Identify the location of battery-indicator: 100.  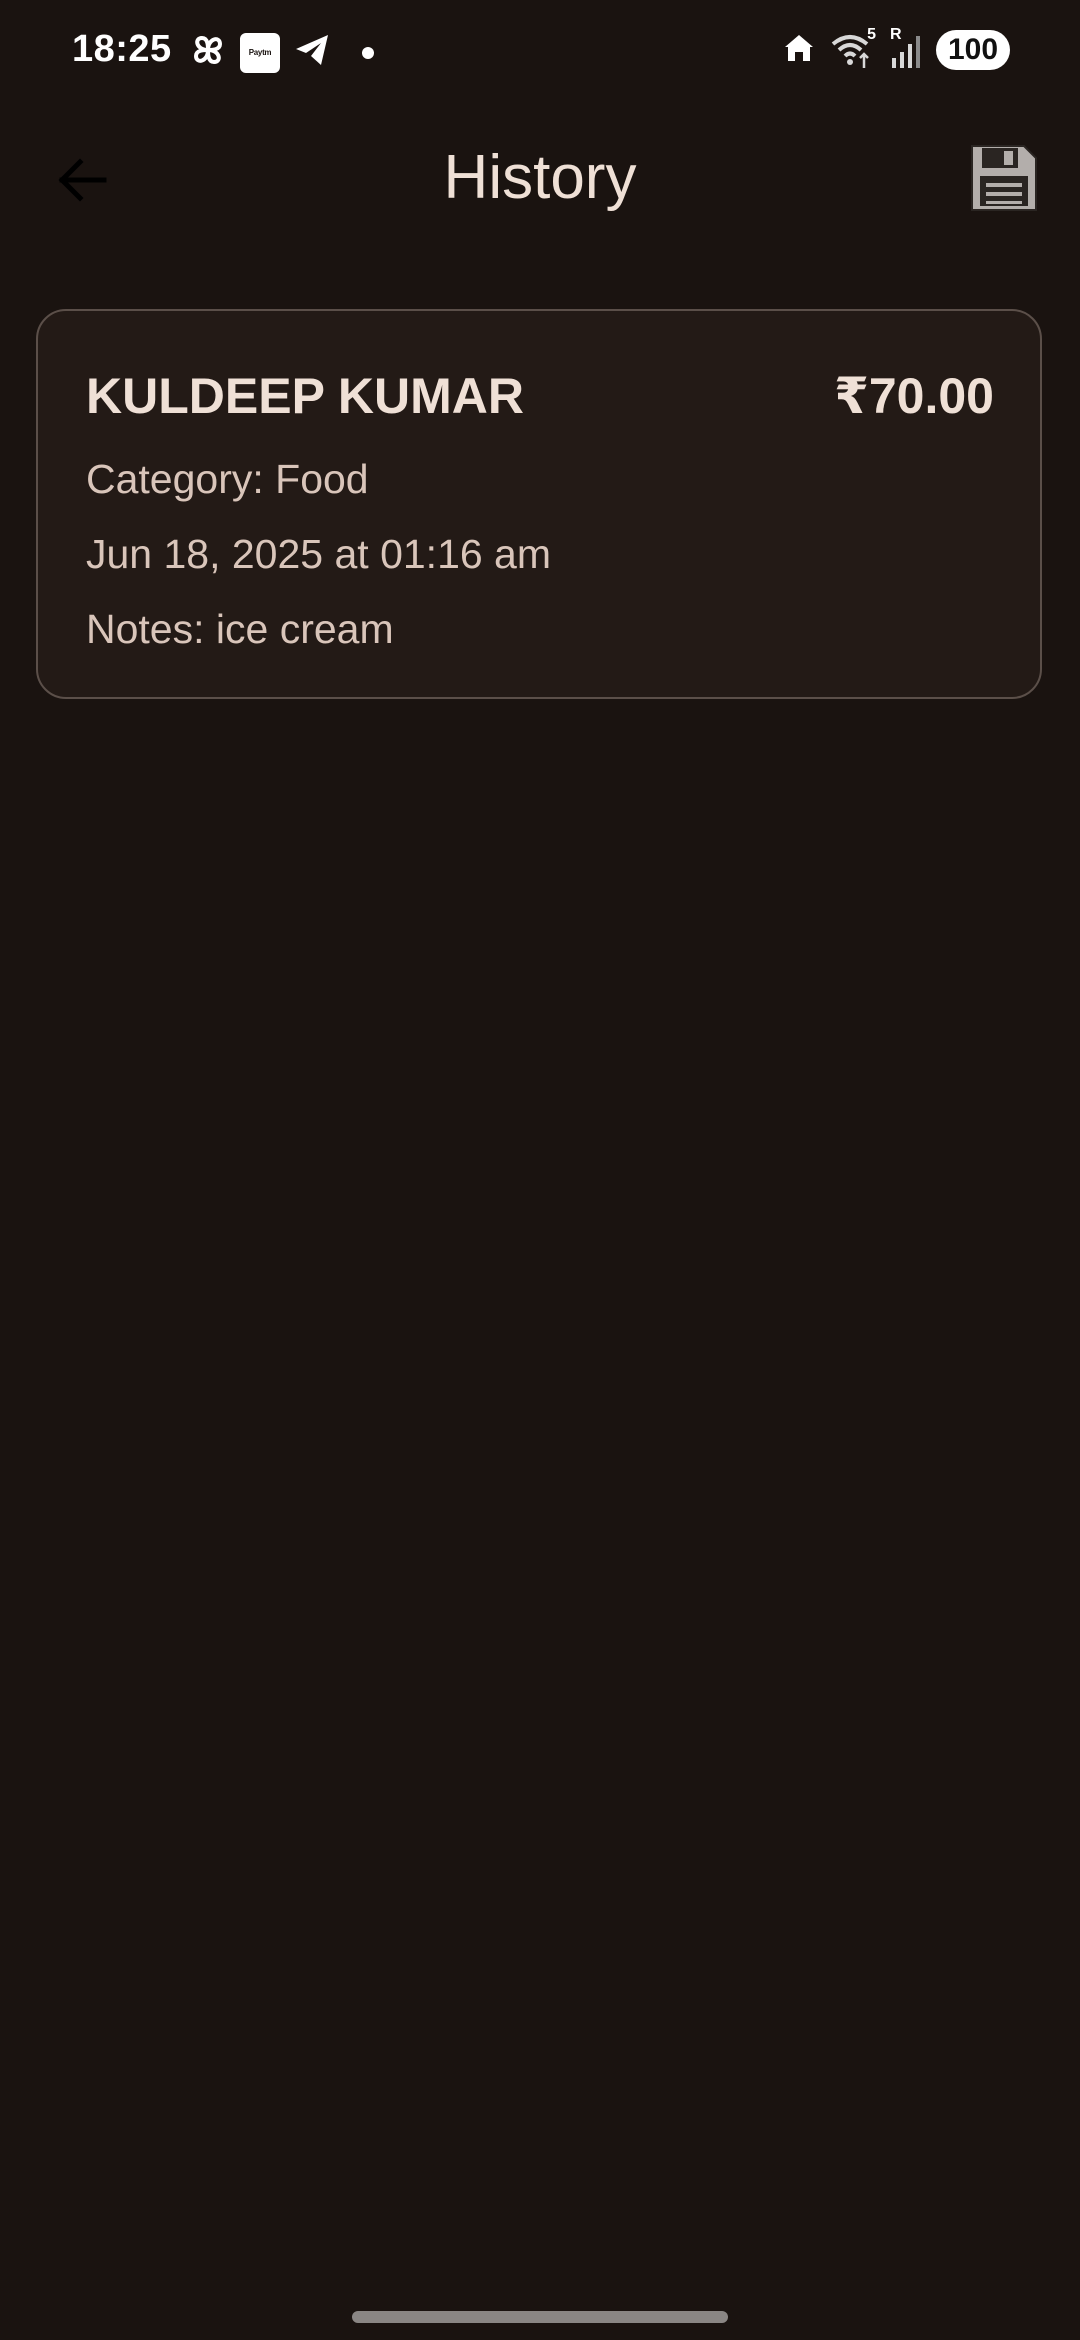
(973, 50).